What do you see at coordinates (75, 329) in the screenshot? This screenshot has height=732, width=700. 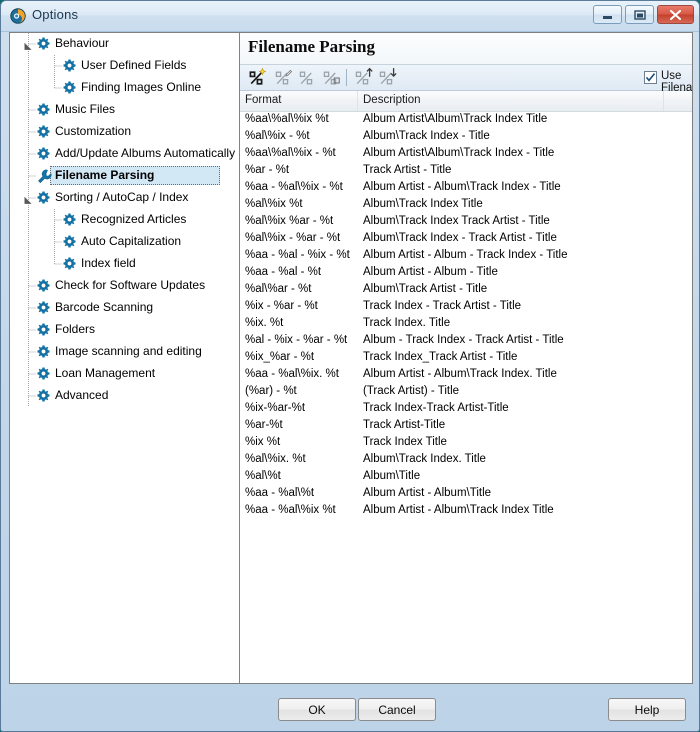 I see `sidebar-item-label: Folders` at bounding box center [75, 329].